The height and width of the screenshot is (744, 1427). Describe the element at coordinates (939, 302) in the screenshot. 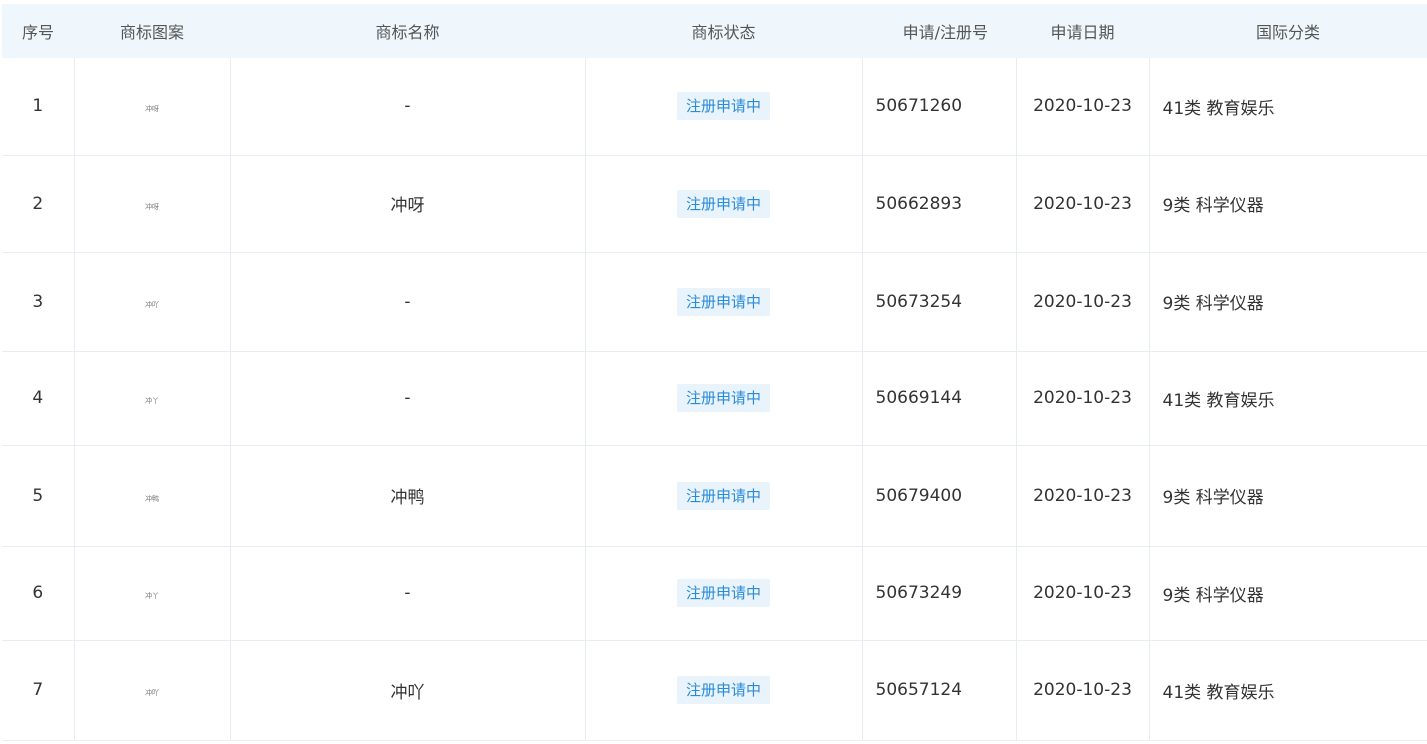

I see `registration-number: 50673254` at that location.